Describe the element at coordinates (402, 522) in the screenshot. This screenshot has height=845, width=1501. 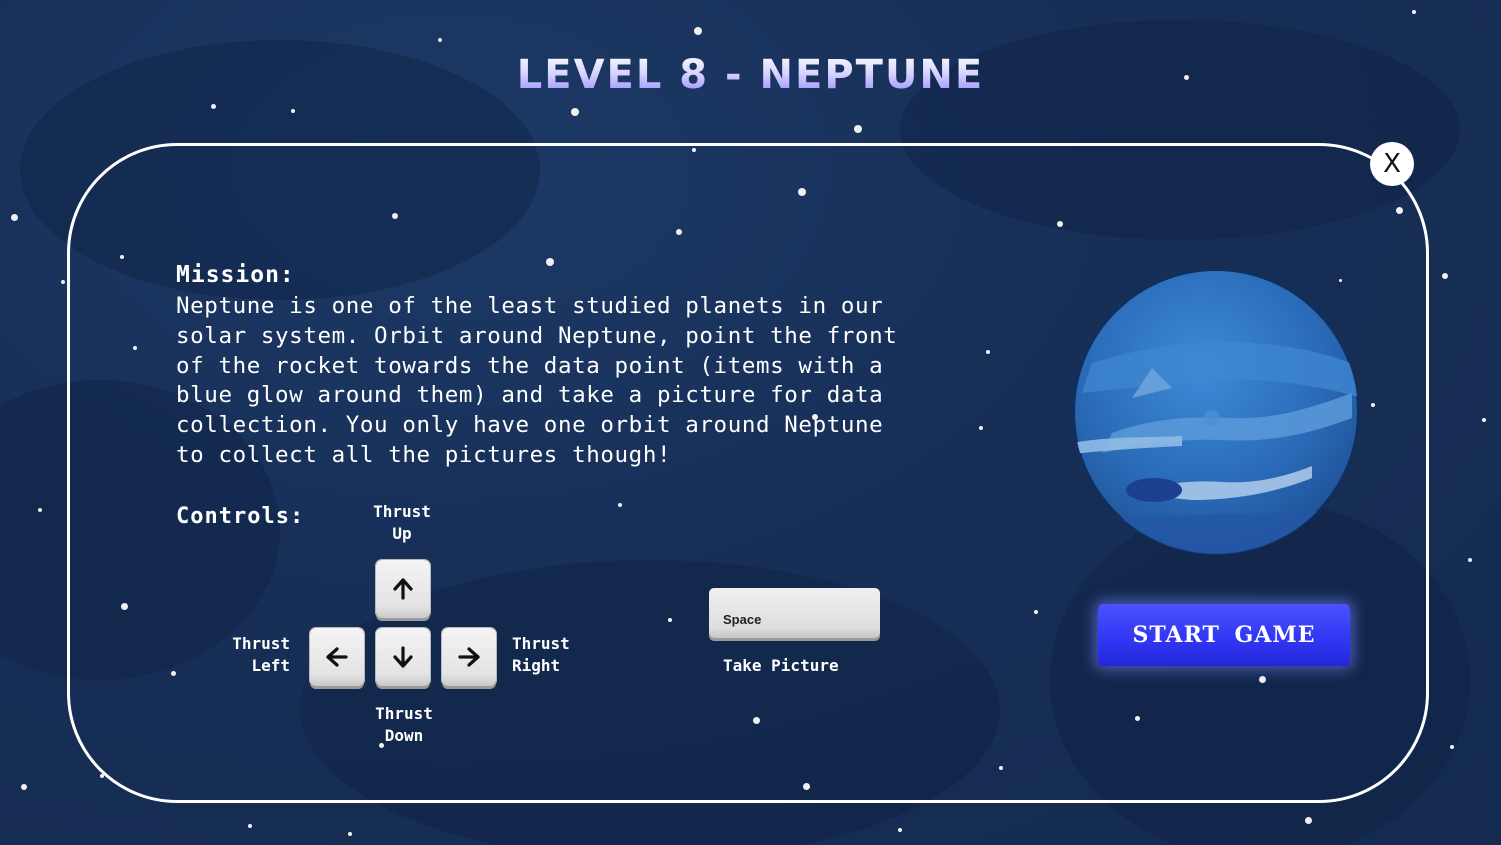
I see `thrust-up-label: Thrust Up` at that location.